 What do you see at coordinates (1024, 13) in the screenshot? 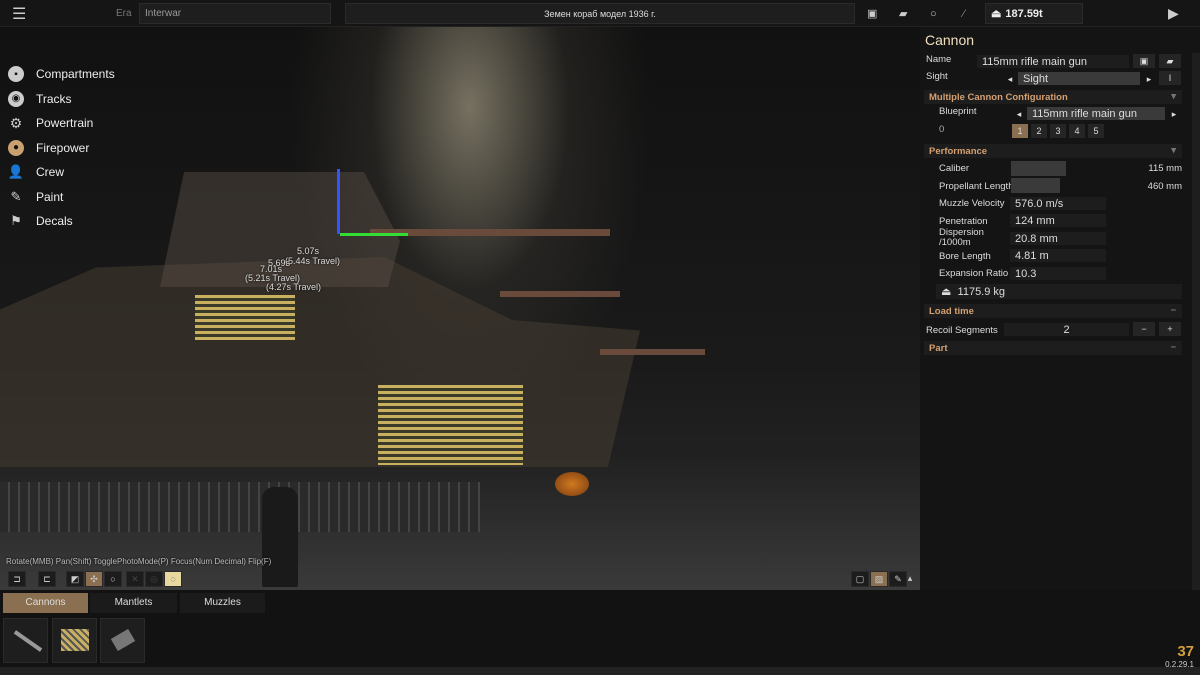
I see `weight-value: 187.59t` at bounding box center [1024, 13].